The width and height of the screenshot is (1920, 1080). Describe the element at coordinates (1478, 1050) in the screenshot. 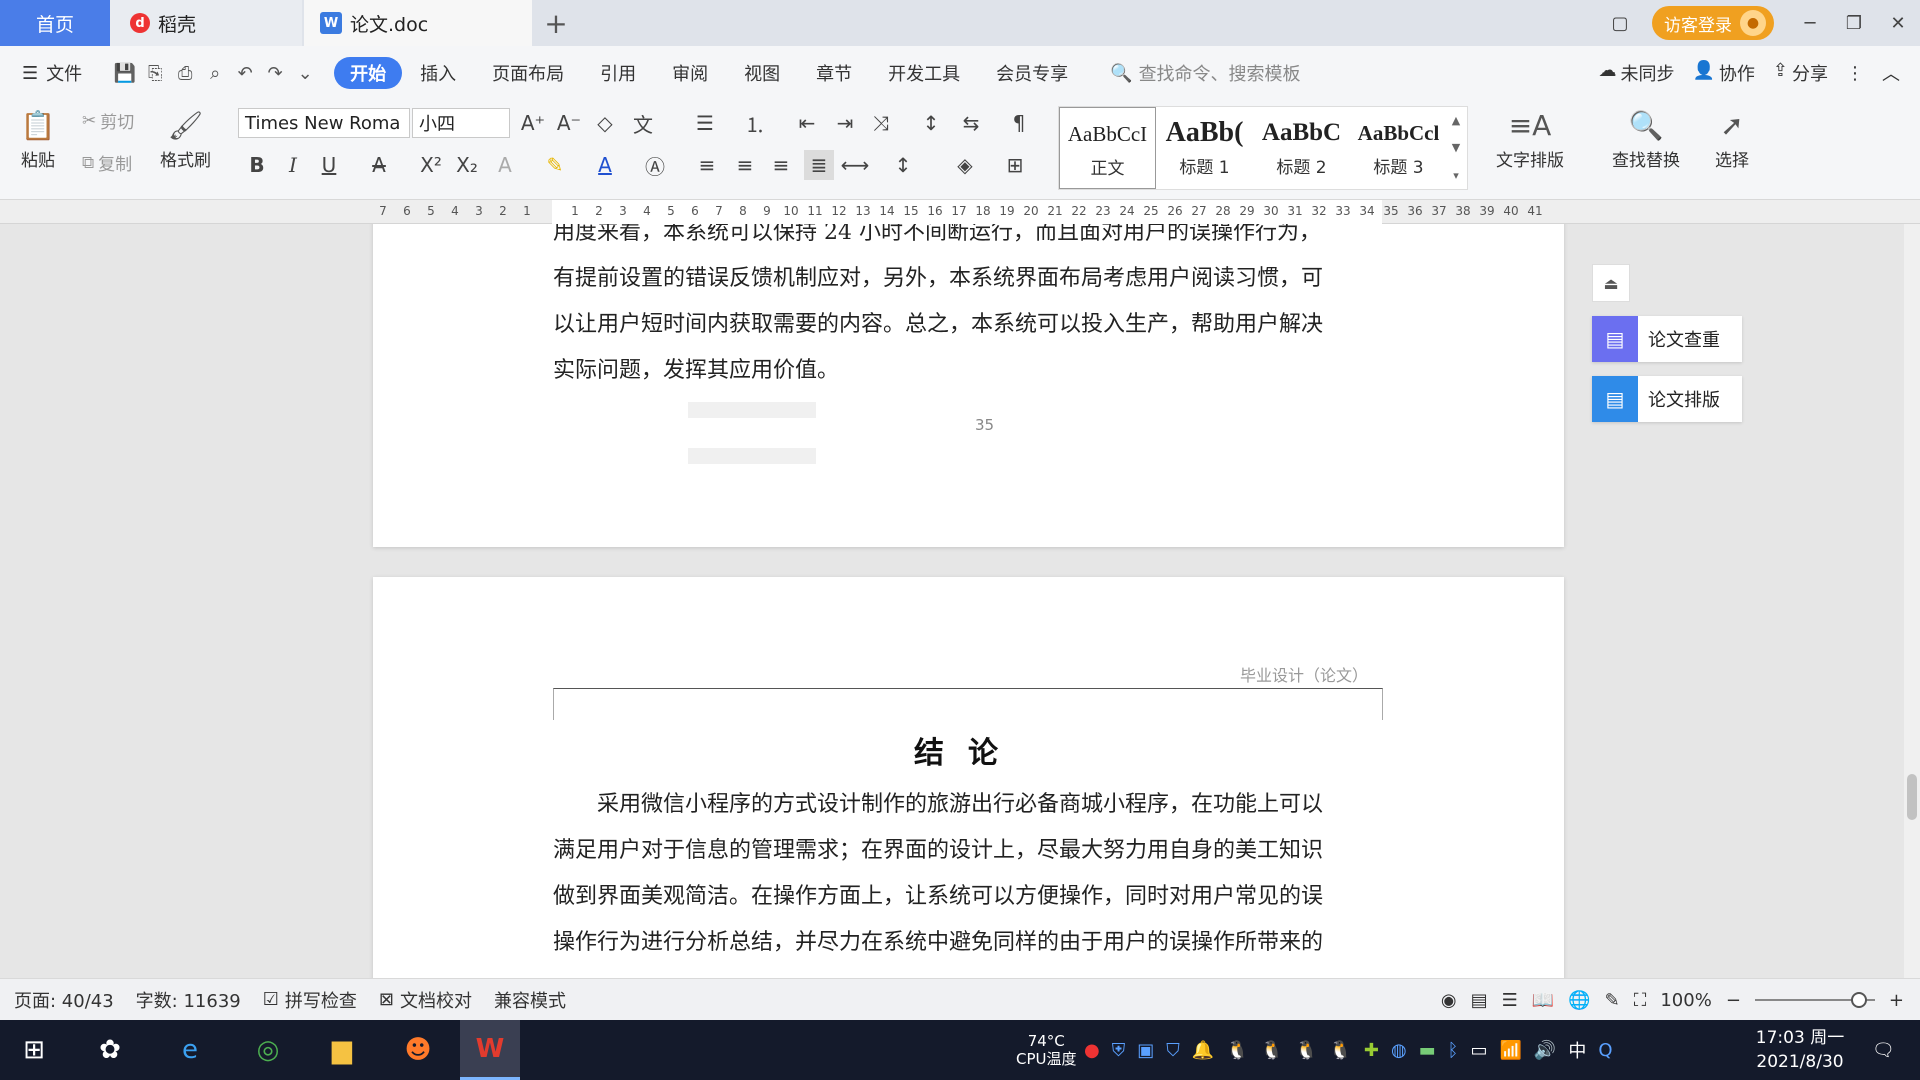

I see `battery-icon: ▭` at that location.